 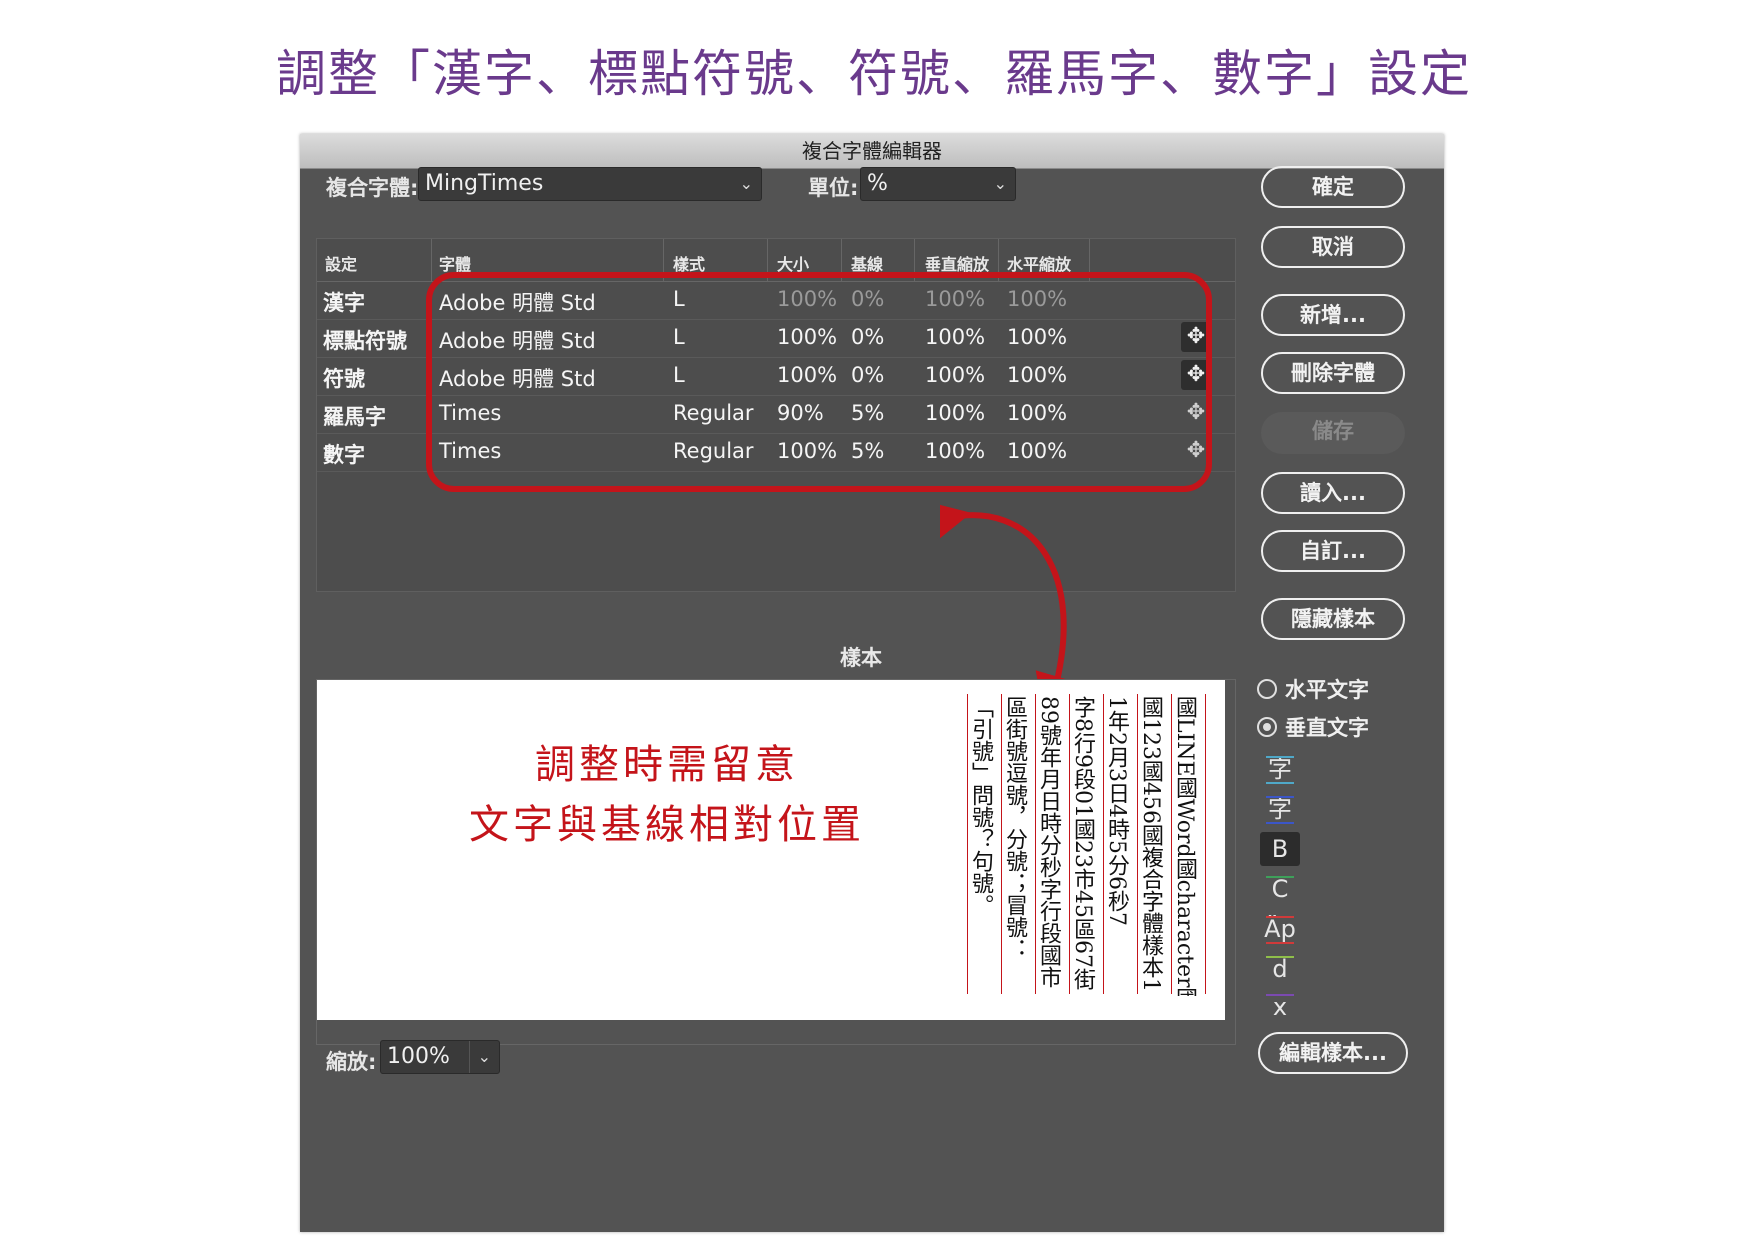 What do you see at coordinates (344, 379) in the screenshot?
I see `row-setting: 符號` at bounding box center [344, 379].